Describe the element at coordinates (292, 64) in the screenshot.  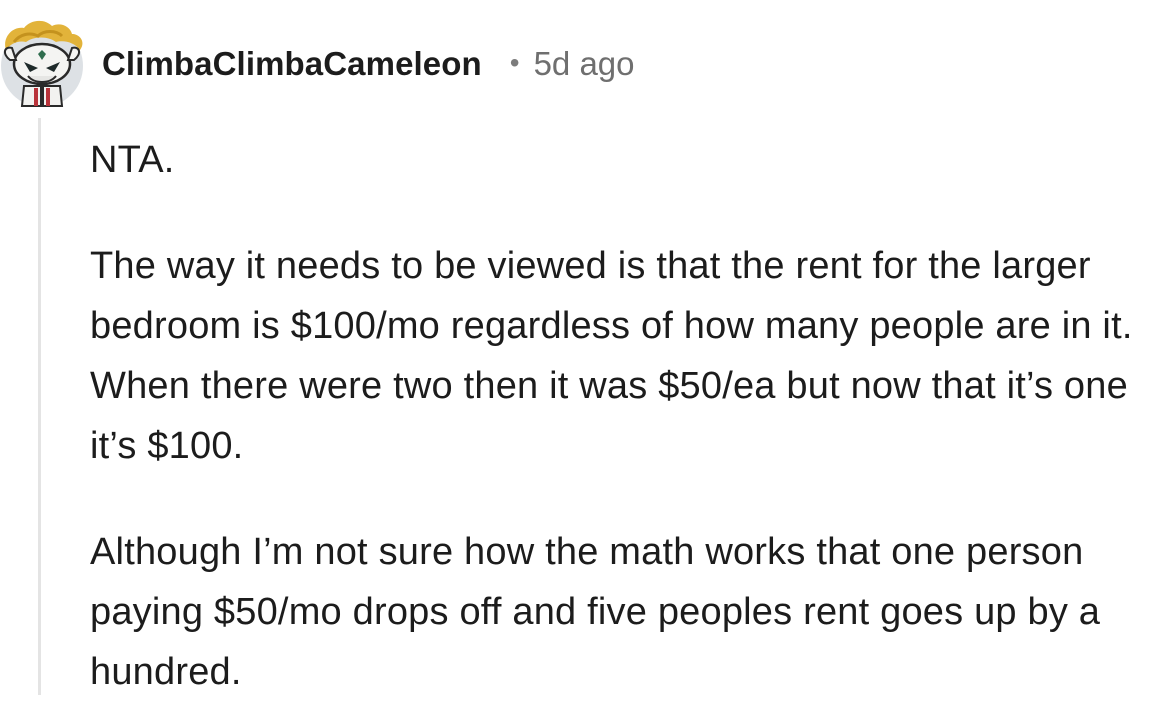
I see `username: ClimbaClimbaCameleon` at that location.